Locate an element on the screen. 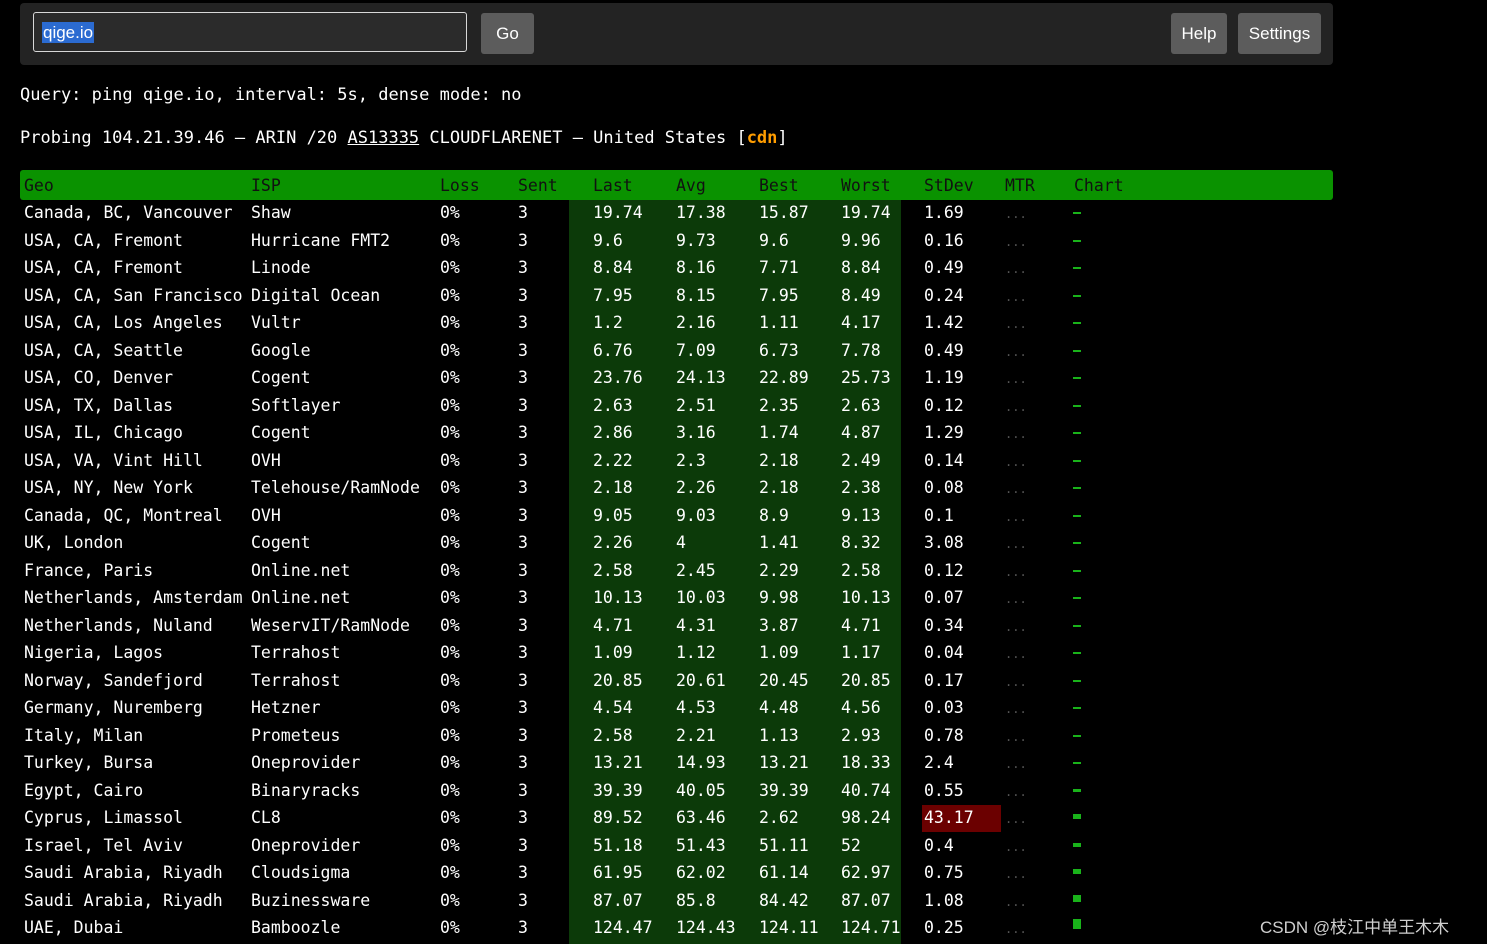  search-selection: qige.io is located at coordinates (68, 32).